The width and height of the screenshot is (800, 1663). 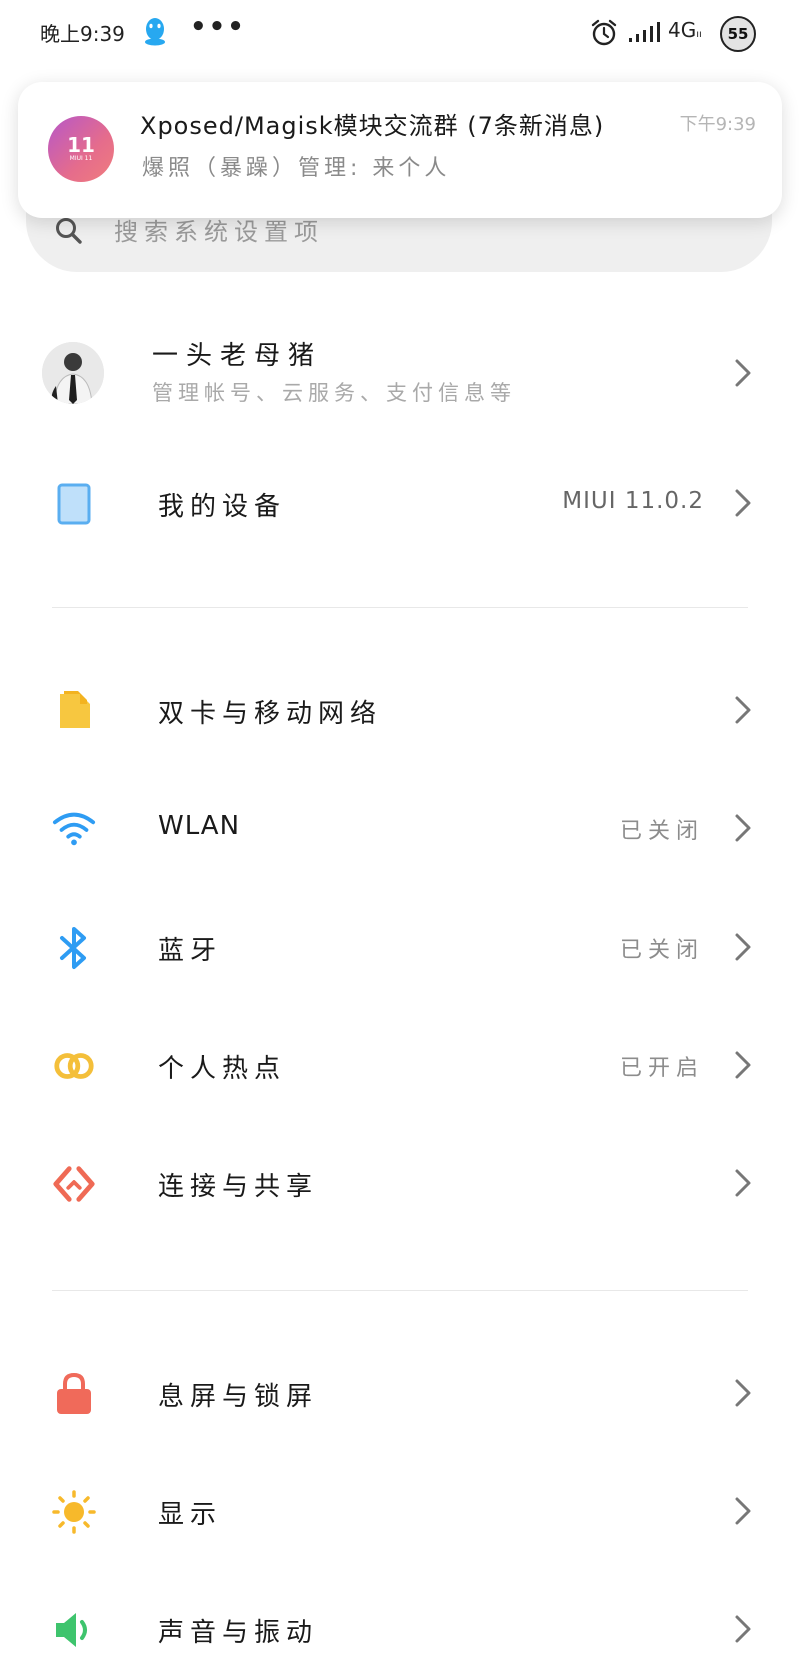 I want to click on row-label: 显示, so click(x=190, y=1515).